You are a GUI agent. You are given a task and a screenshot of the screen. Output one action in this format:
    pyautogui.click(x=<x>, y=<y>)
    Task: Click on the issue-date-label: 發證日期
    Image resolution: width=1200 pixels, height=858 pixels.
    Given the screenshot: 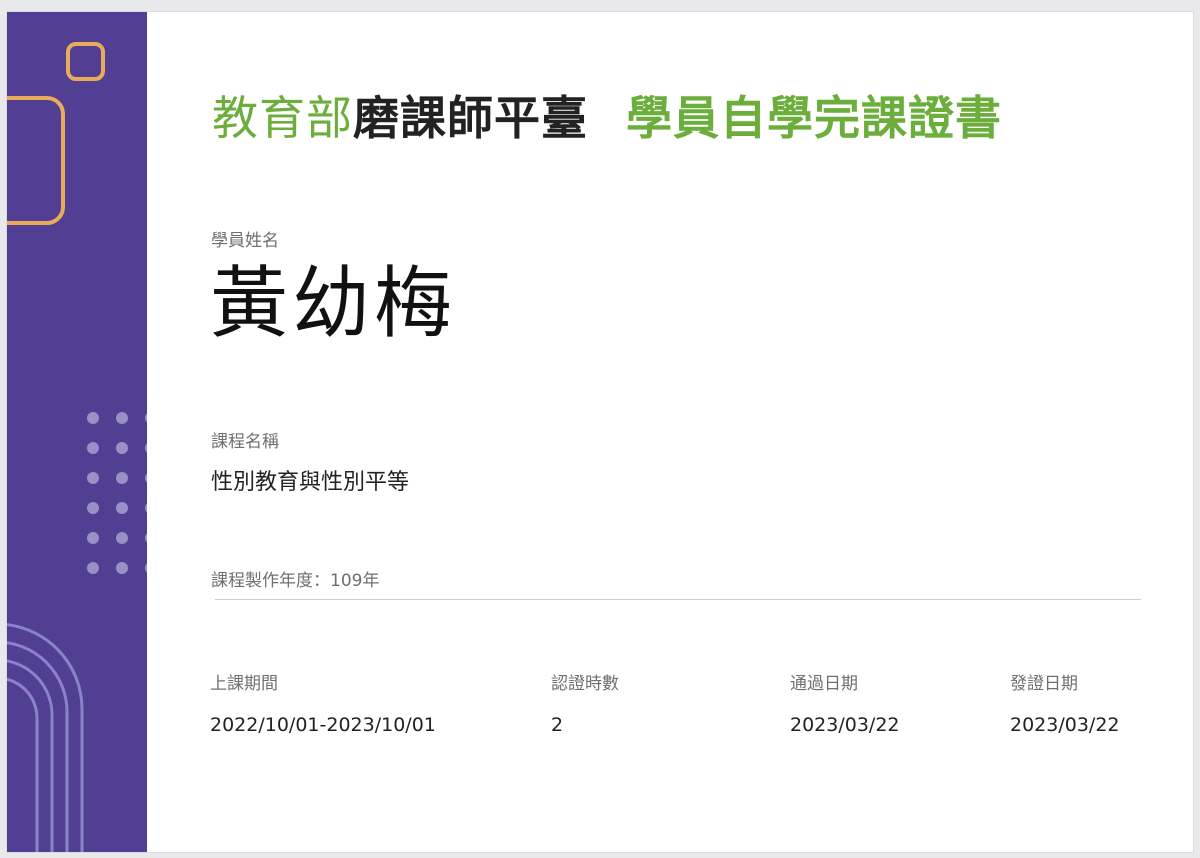 What is the action you would take?
    pyautogui.click(x=1044, y=684)
    